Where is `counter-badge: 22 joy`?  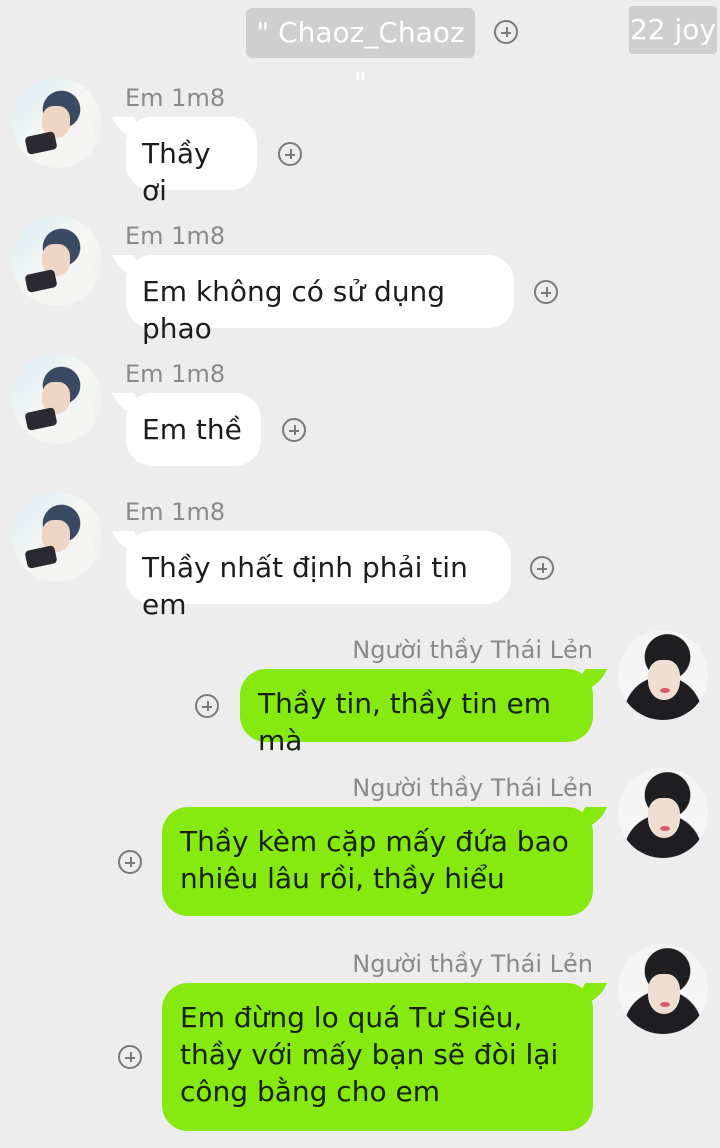
counter-badge: 22 joy is located at coordinates (673, 30).